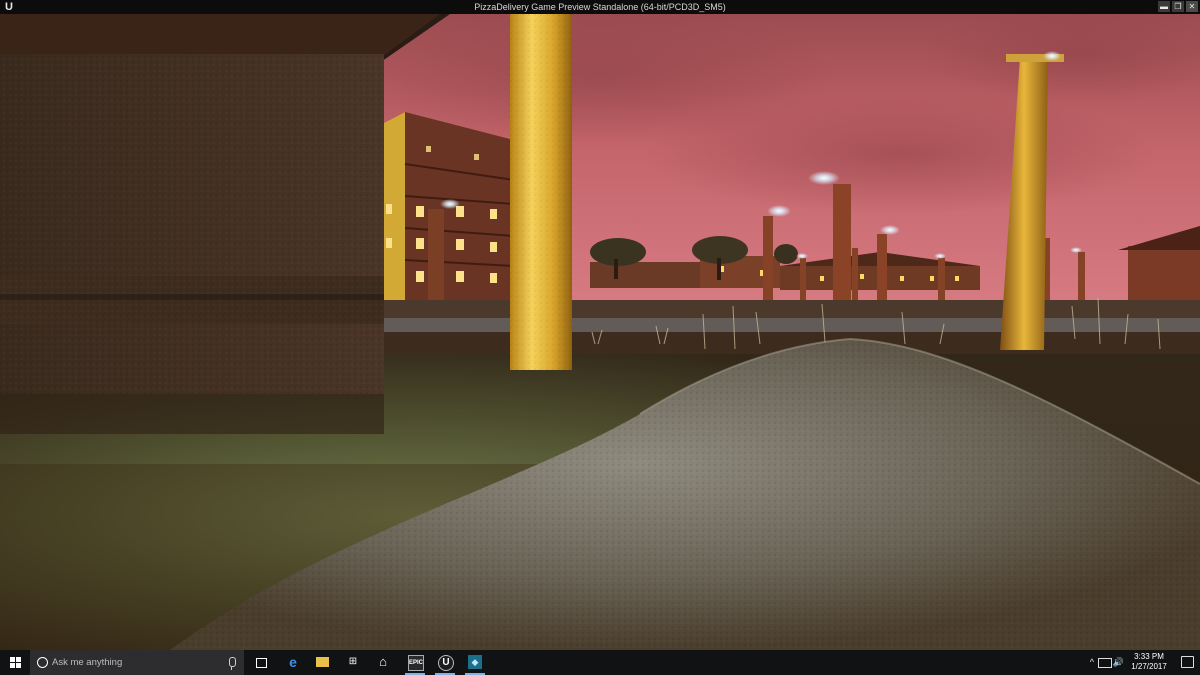 This screenshot has width=1200, height=675. I want to click on folder-icon, so click(322, 662).